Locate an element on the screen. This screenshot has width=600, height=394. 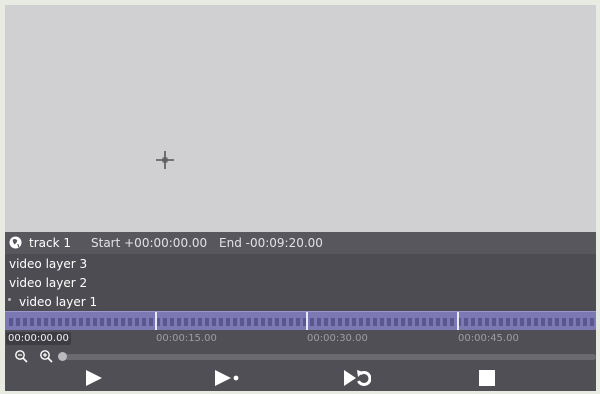
crosshair-icon is located at coordinates (165, 160).